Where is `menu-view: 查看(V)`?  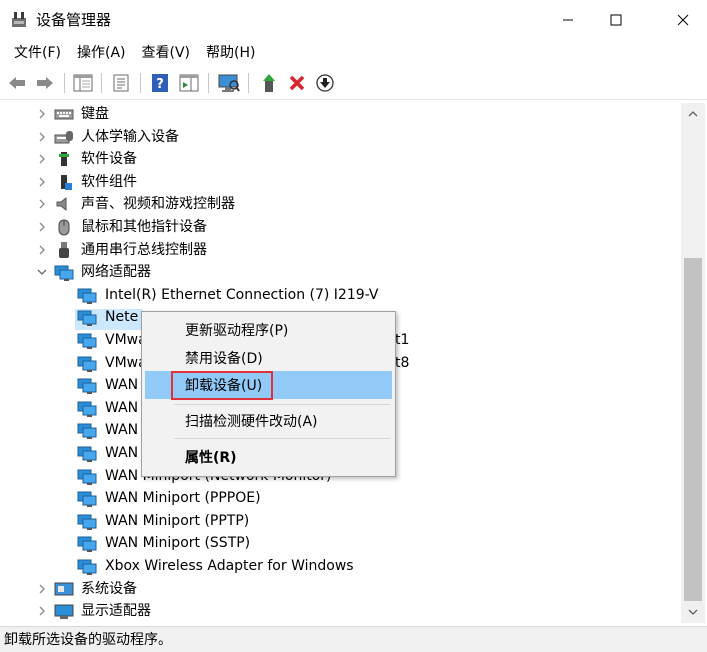 menu-view: 查看(V) is located at coordinates (166, 53).